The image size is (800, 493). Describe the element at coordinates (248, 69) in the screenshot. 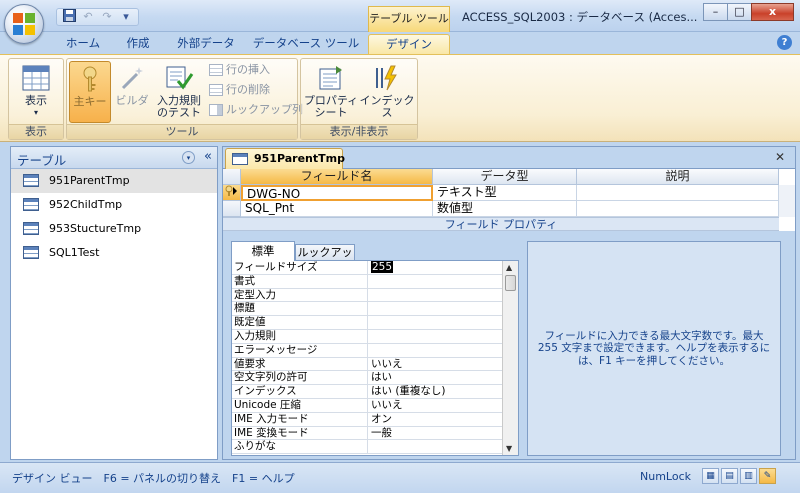

I see `insert-rows-label: 行の挿入` at that location.